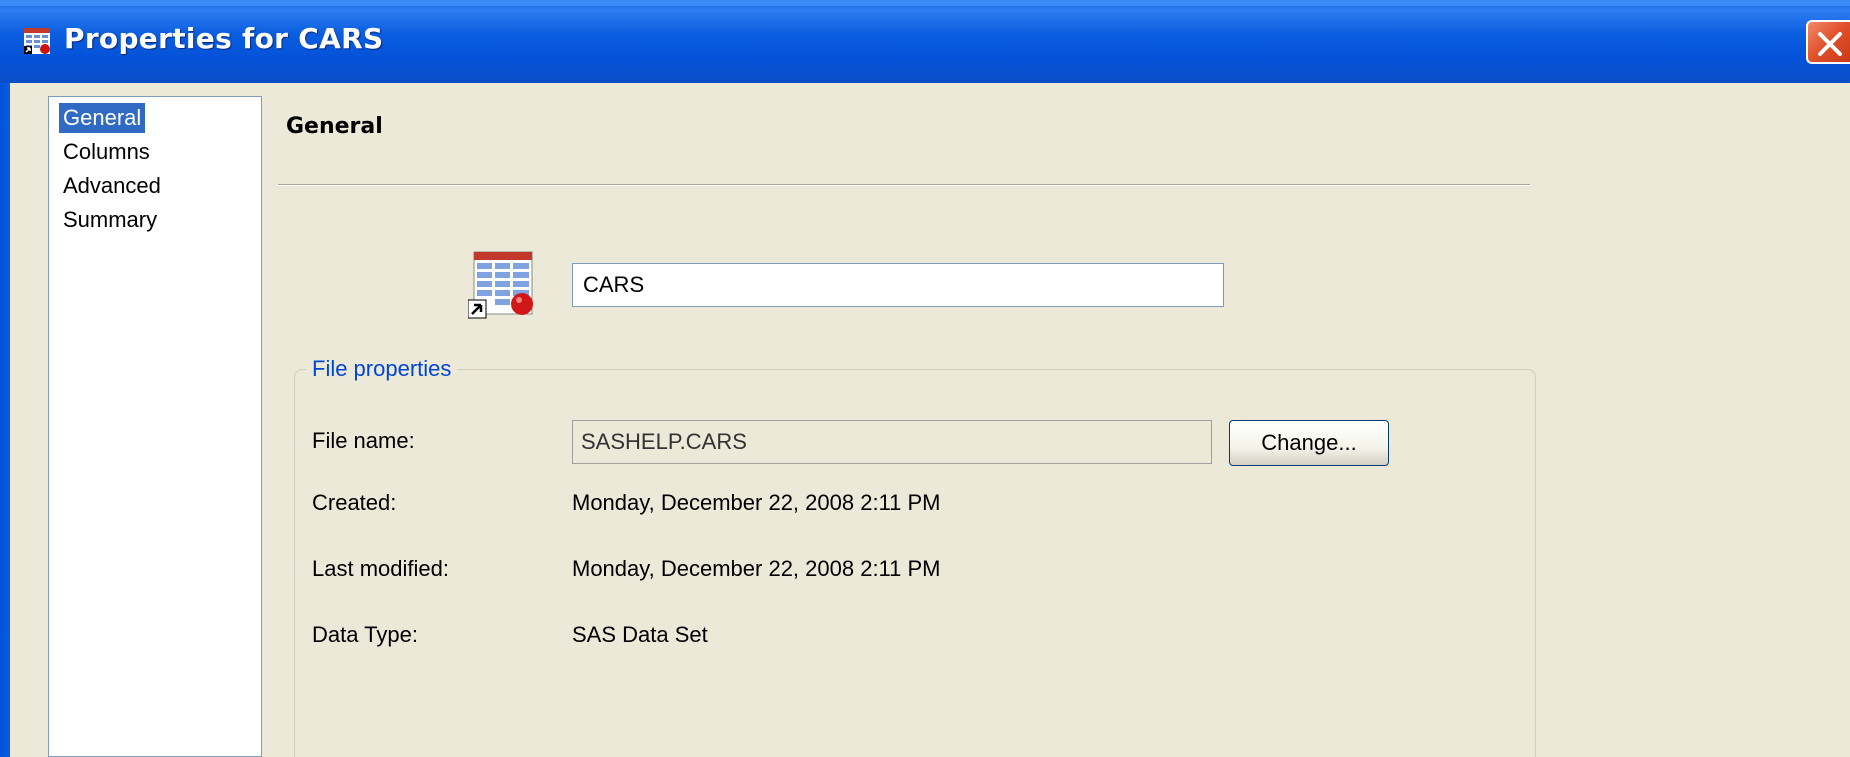 Image resolution: width=1850 pixels, height=757 pixels. I want to click on window-border-left, so click(5, 420).